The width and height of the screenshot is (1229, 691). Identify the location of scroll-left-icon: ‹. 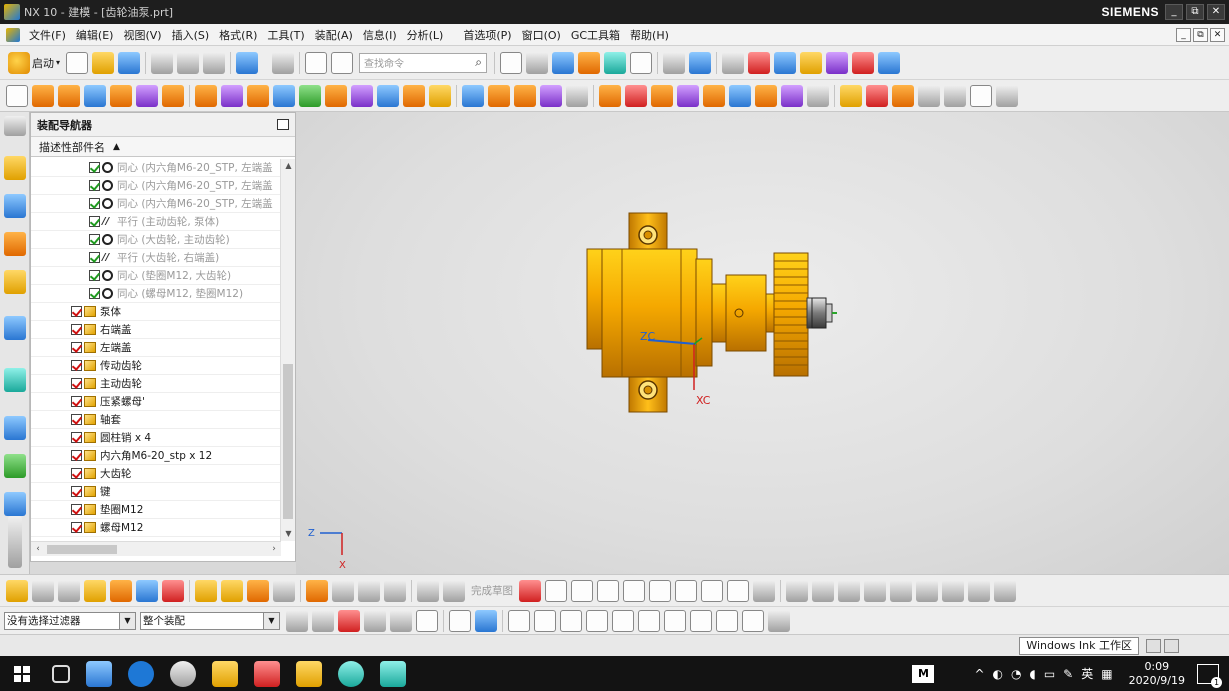
(38, 549).